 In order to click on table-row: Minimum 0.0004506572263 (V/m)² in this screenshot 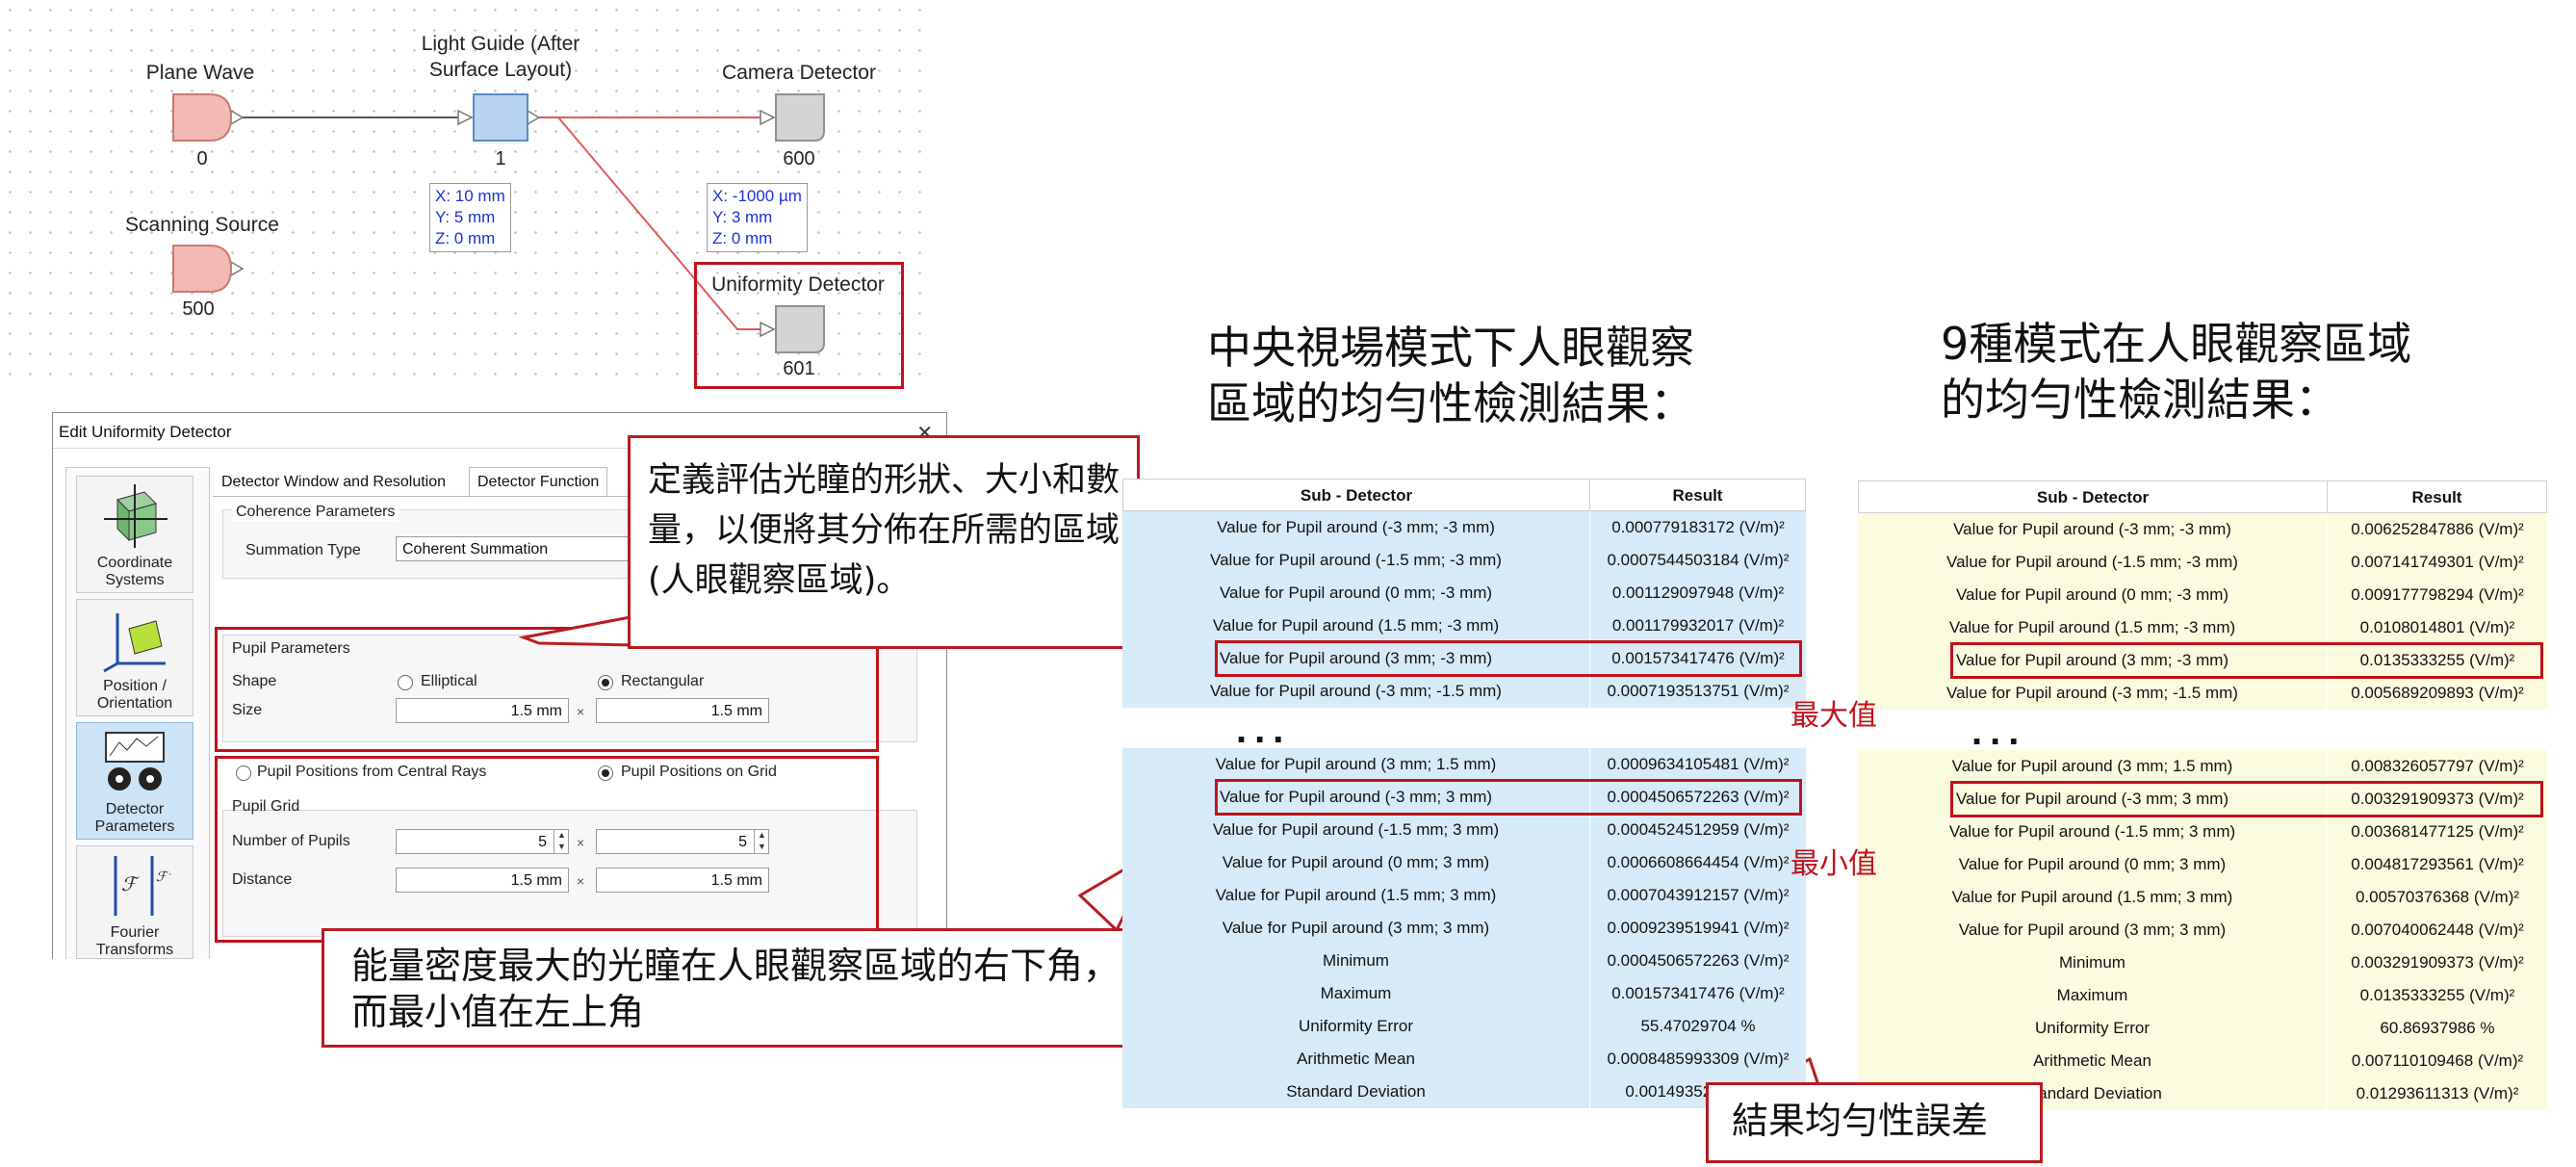, I will do `click(1464, 961)`.